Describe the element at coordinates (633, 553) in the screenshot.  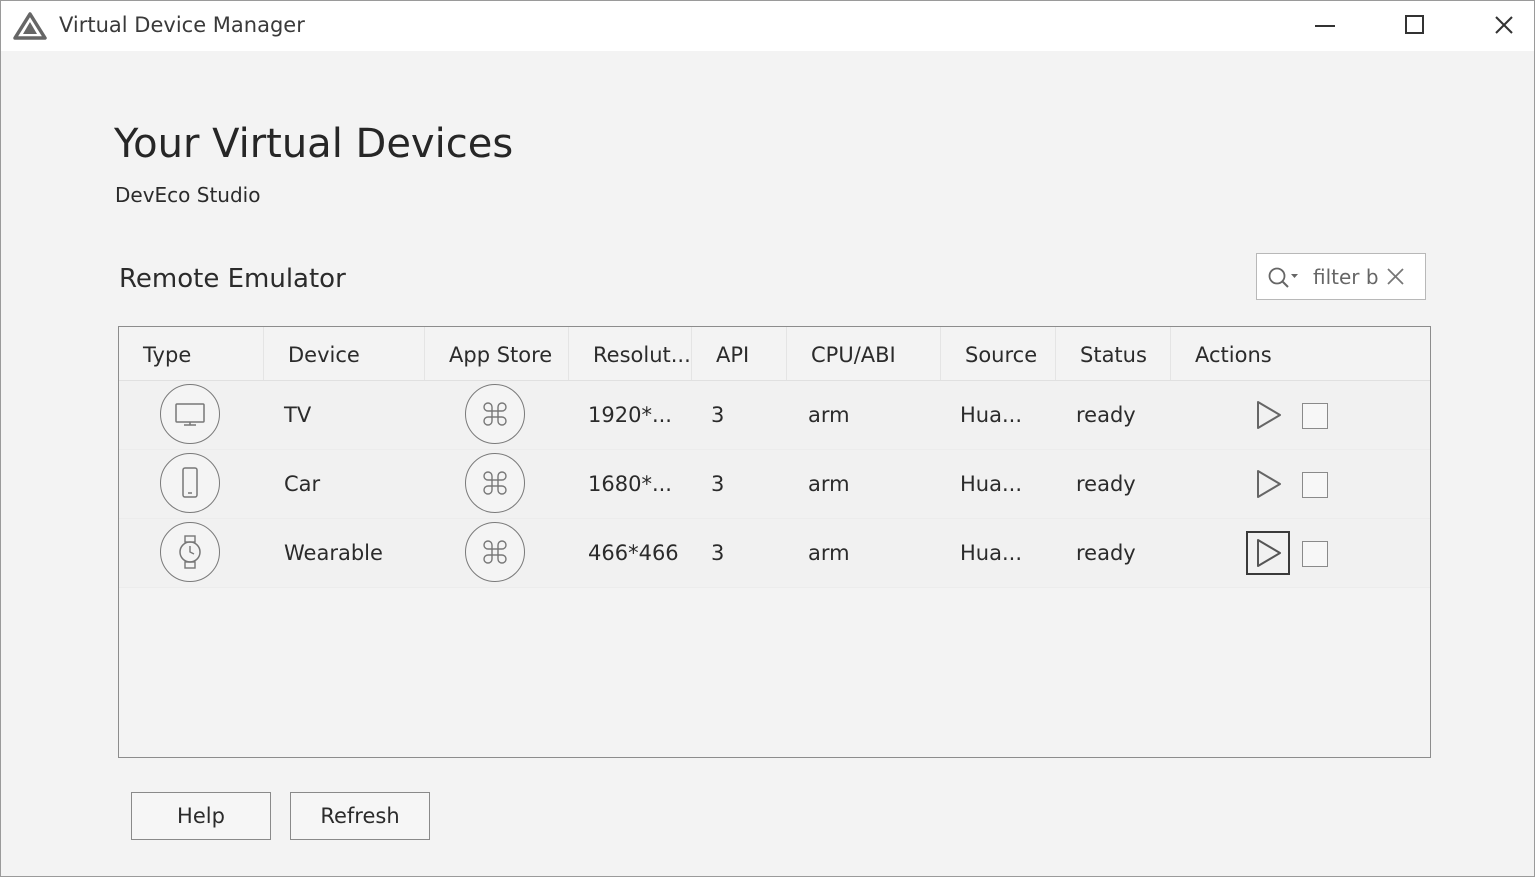
I see `device-resolution: 466*466` at that location.